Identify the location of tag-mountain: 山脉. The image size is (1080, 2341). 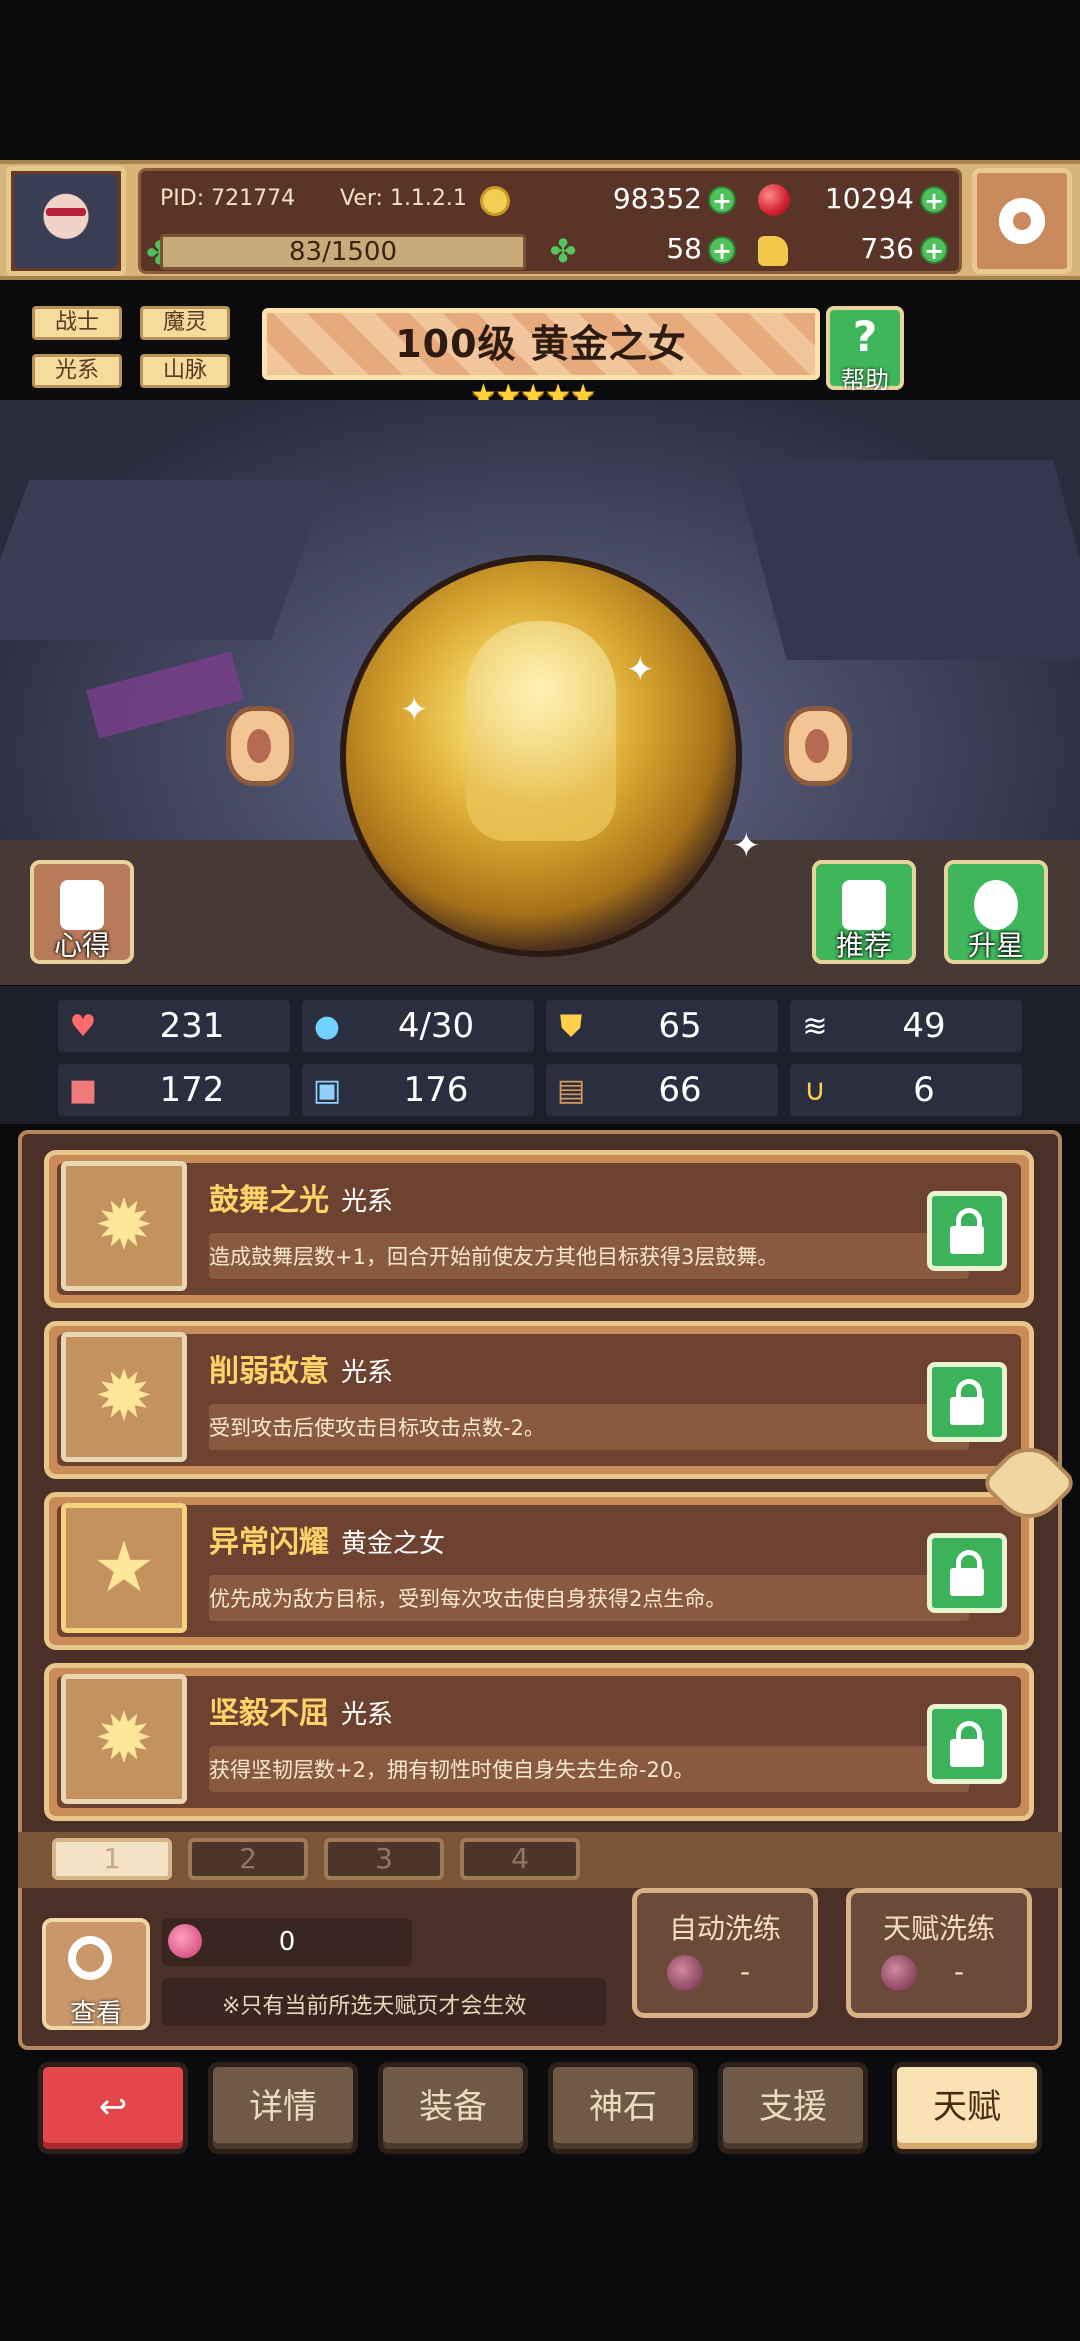
(185, 371).